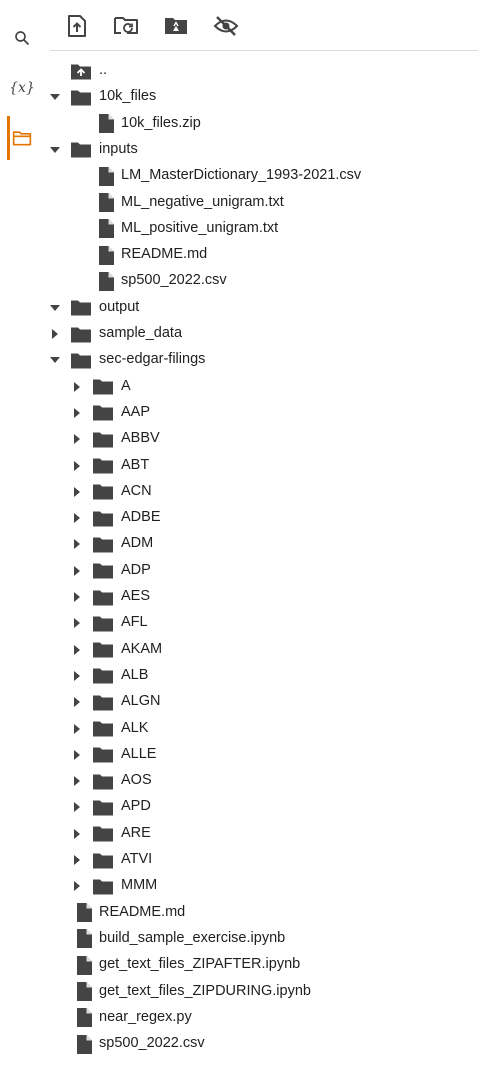 The image size is (494, 1070). What do you see at coordinates (264, 518) in the screenshot?
I see `folder-row: ADBE` at bounding box center [264, 518].